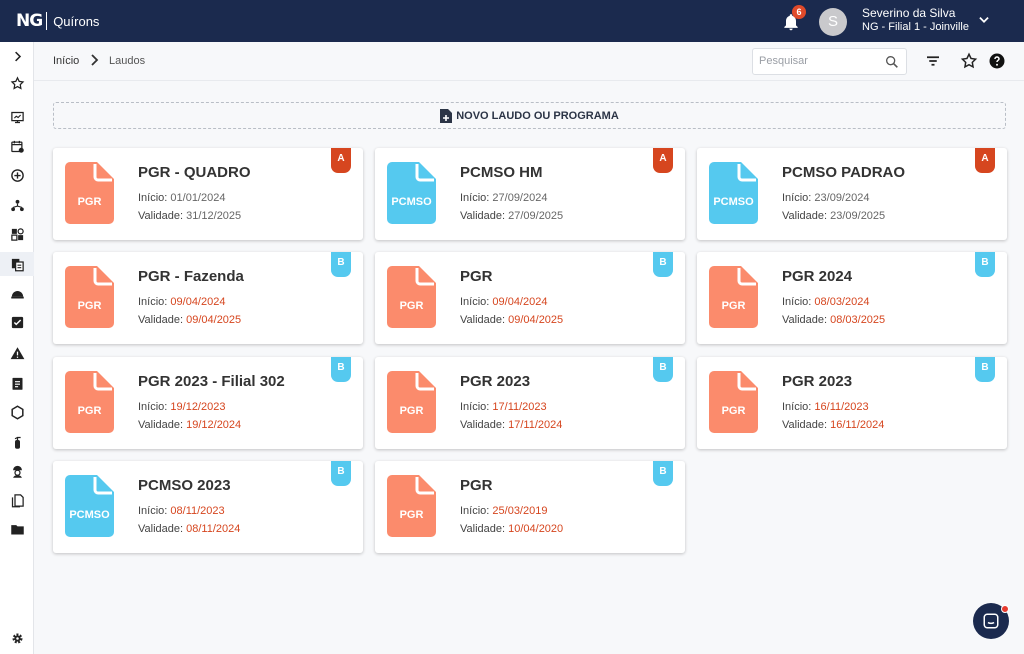 Image resolution: width=1024 pixels, height=654 pixels. I want to click on card-validity-date: Validade: 19/12/2024, so click(190, 425).